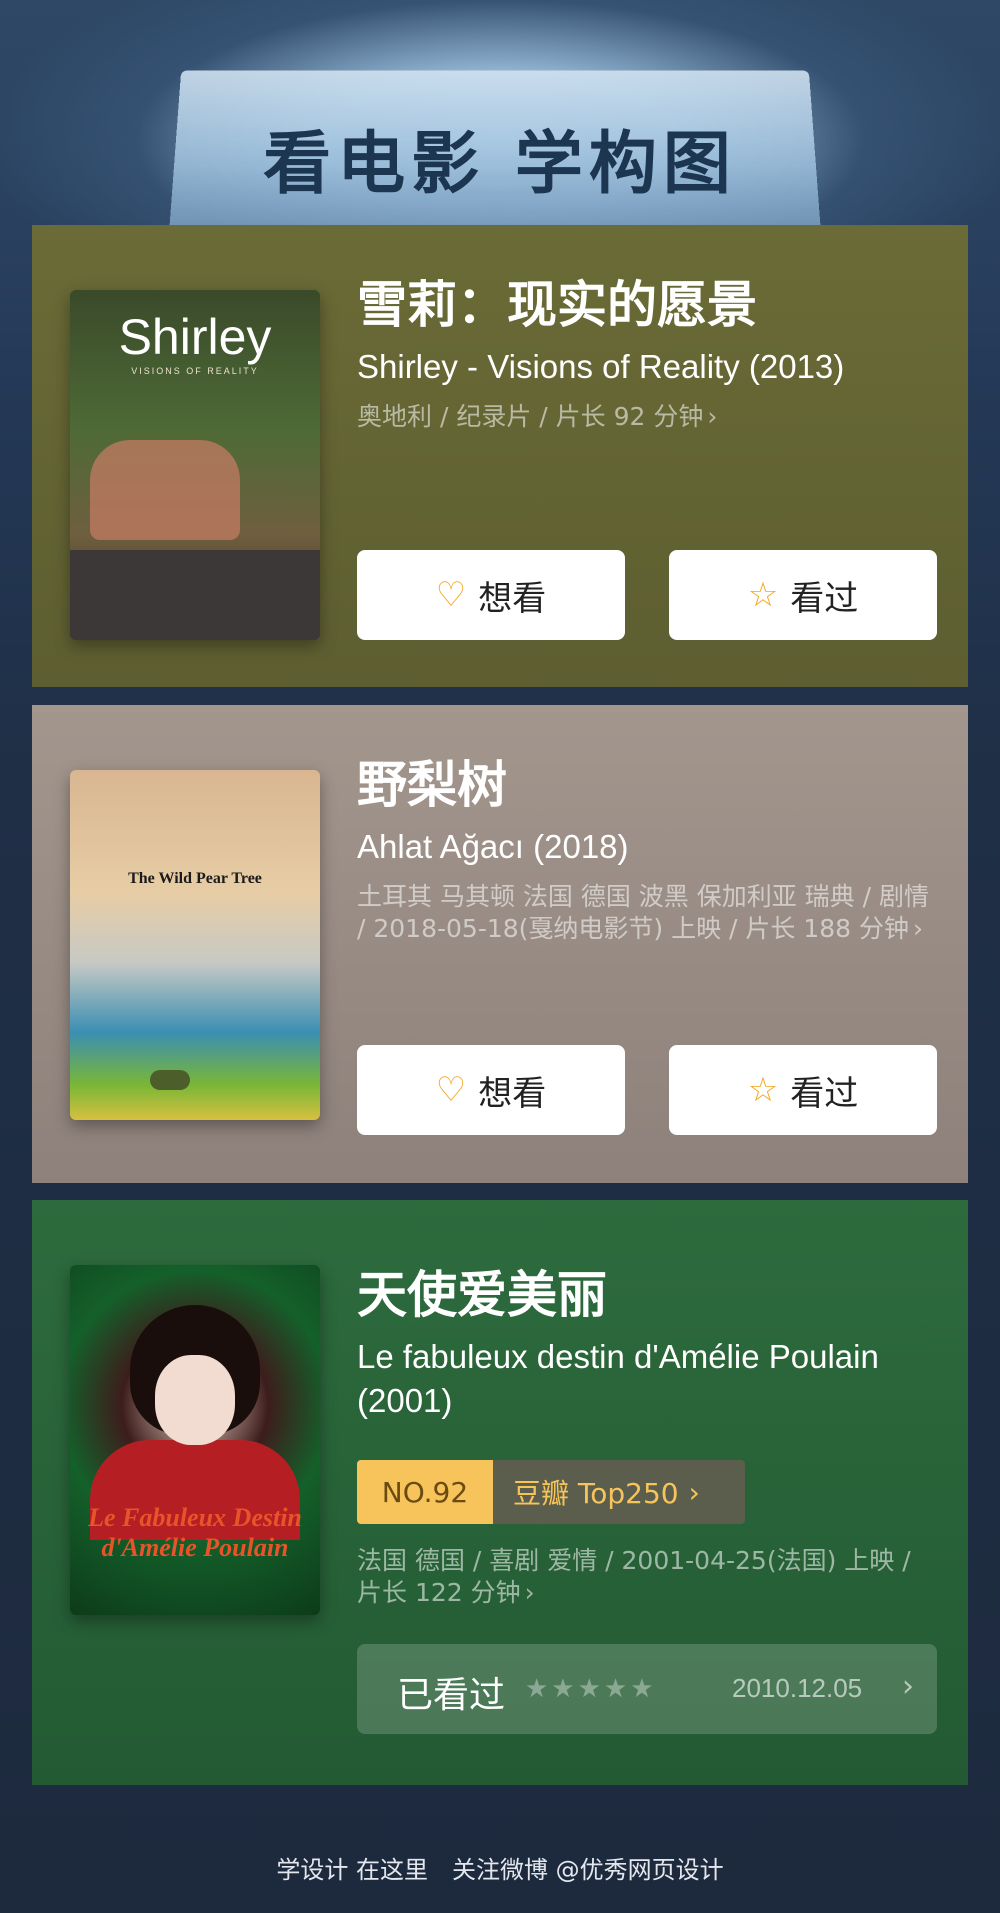 The width and height of the screenshot is (1000, 1913). I want to click on poster-subtitle: VISIONS OF REALITY, so click(195, 371).